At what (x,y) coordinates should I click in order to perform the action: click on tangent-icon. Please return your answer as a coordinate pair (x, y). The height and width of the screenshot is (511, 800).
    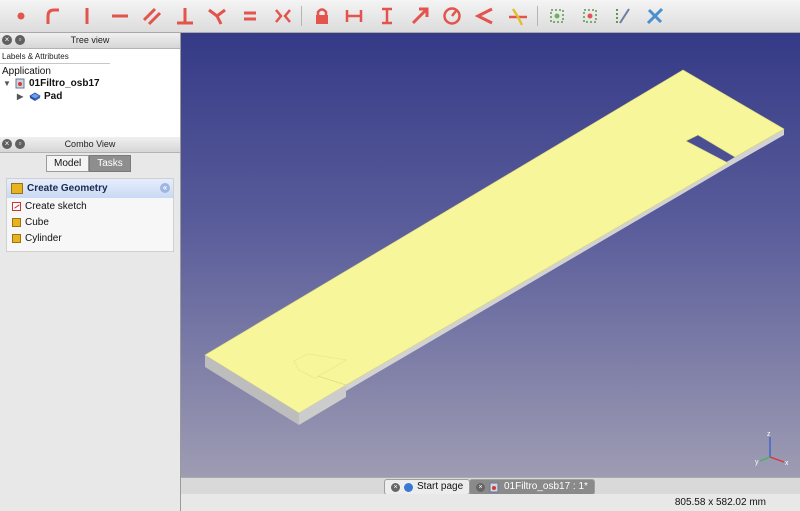
    Looking at the image, I should click on (217, 16).